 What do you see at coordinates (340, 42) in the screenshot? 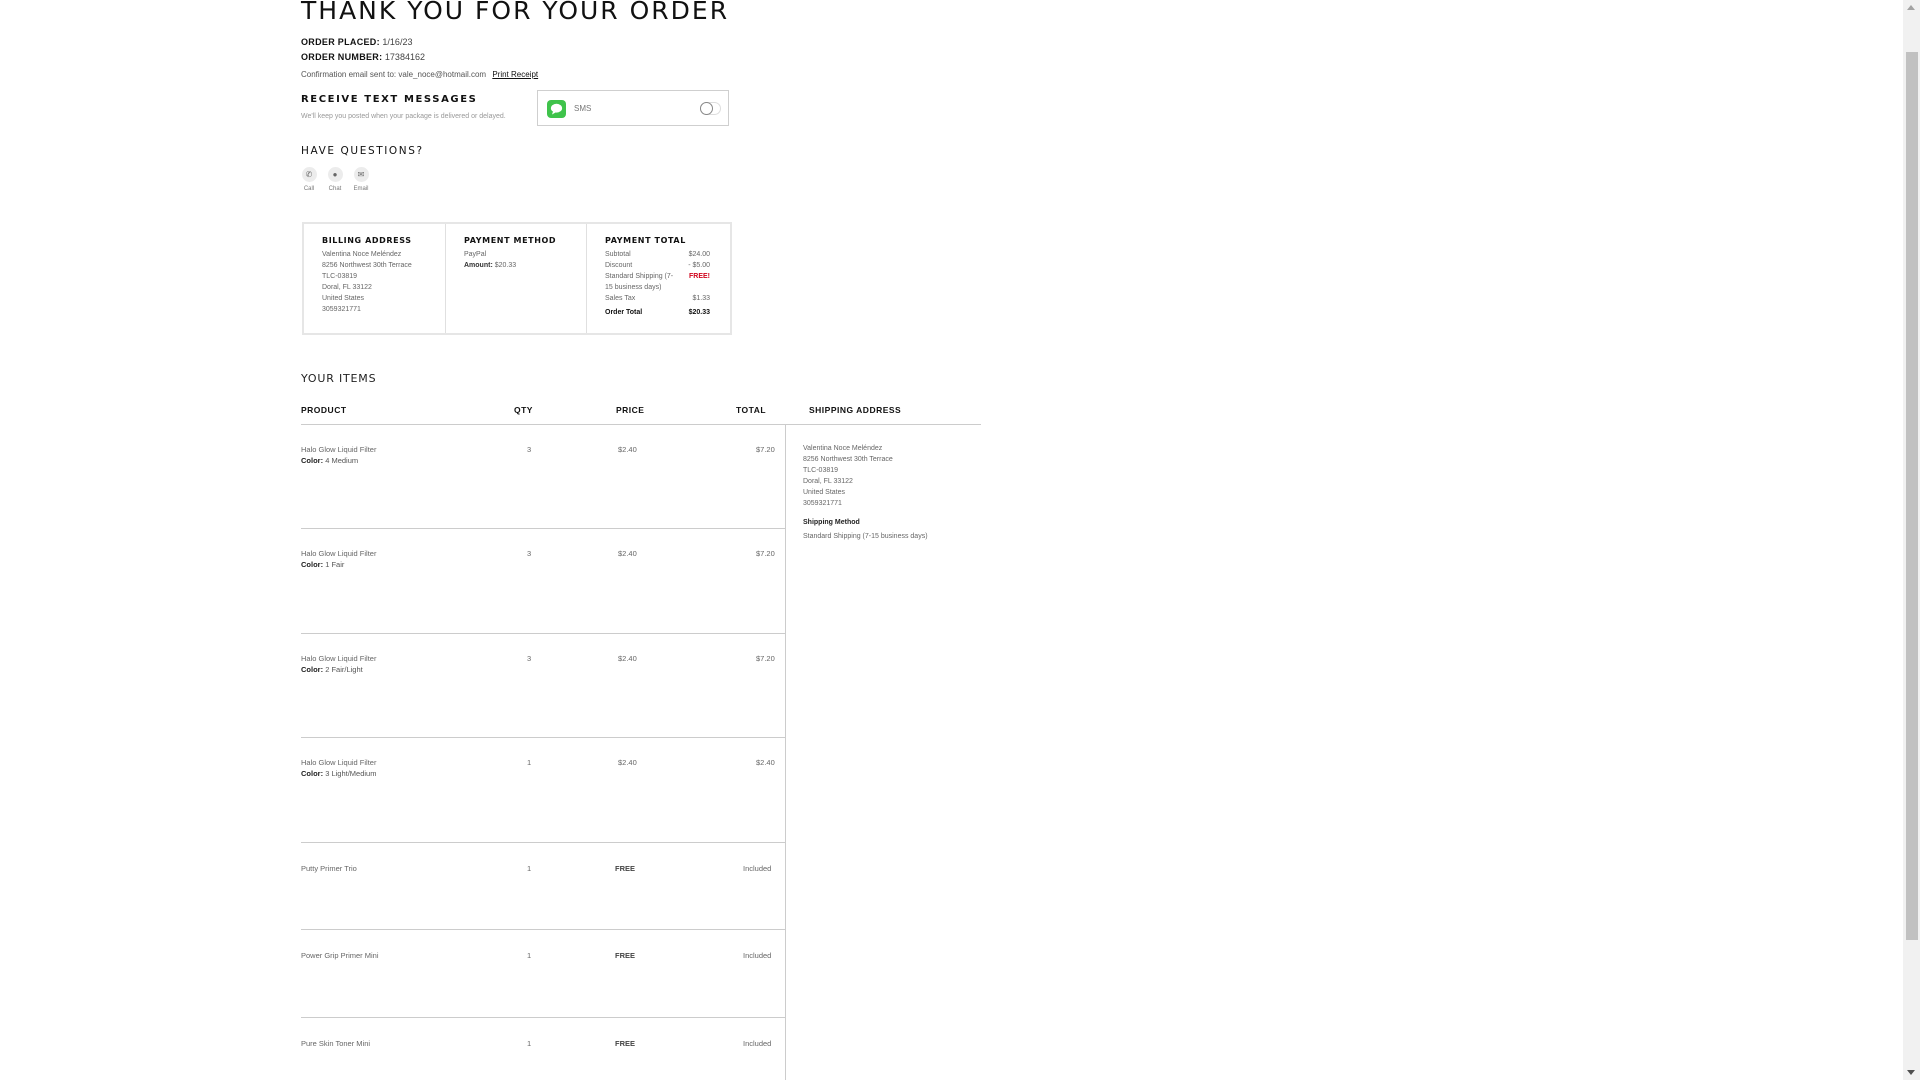
I see `order-placed-label: ORDER PLACED:` at bounding box center [340, 42].